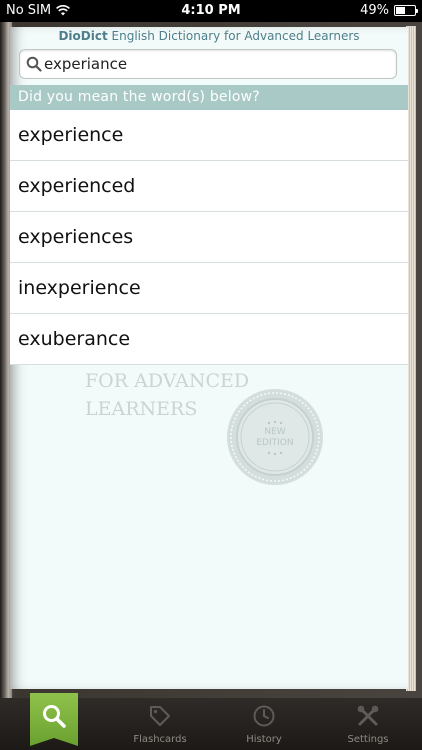 The width and height of the screenshot is (422, 750). I want to click on tools-icon, so click(368, 715).